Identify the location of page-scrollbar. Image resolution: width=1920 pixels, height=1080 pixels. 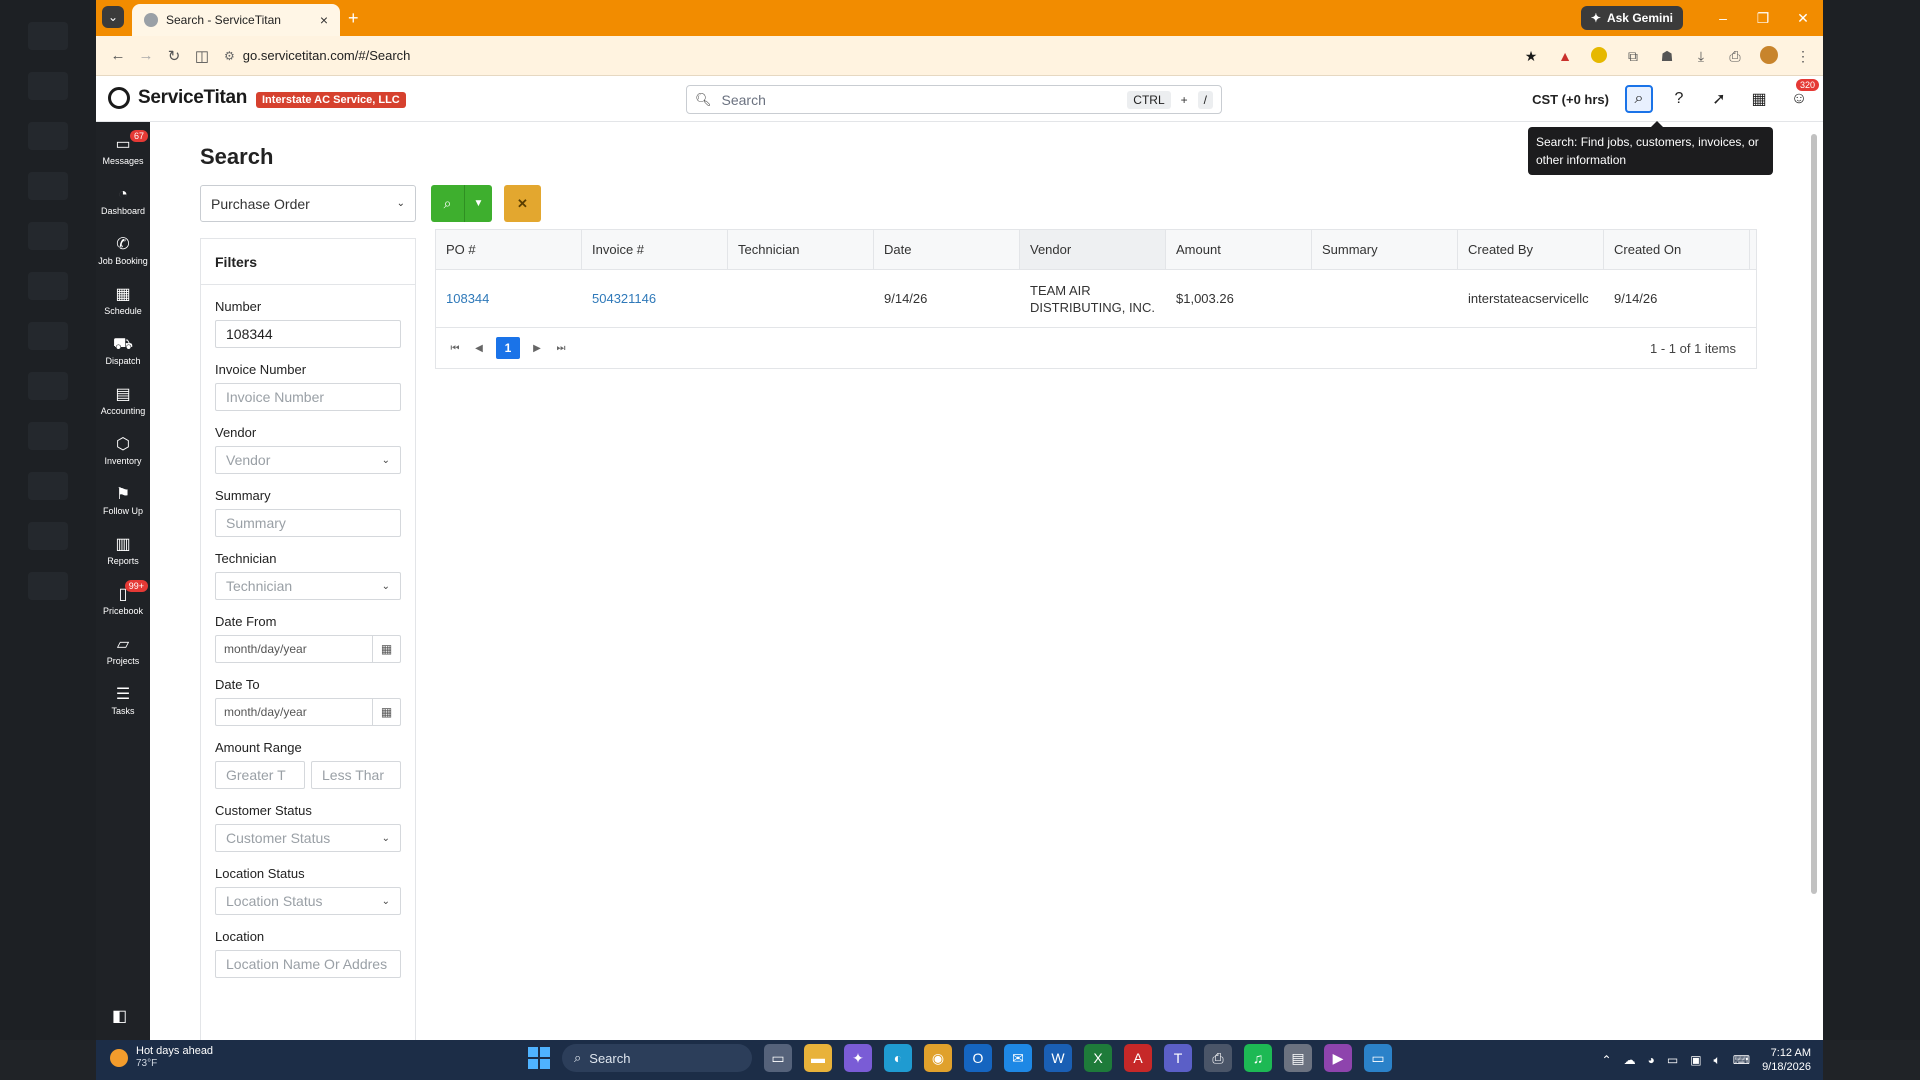
(1815, 581).